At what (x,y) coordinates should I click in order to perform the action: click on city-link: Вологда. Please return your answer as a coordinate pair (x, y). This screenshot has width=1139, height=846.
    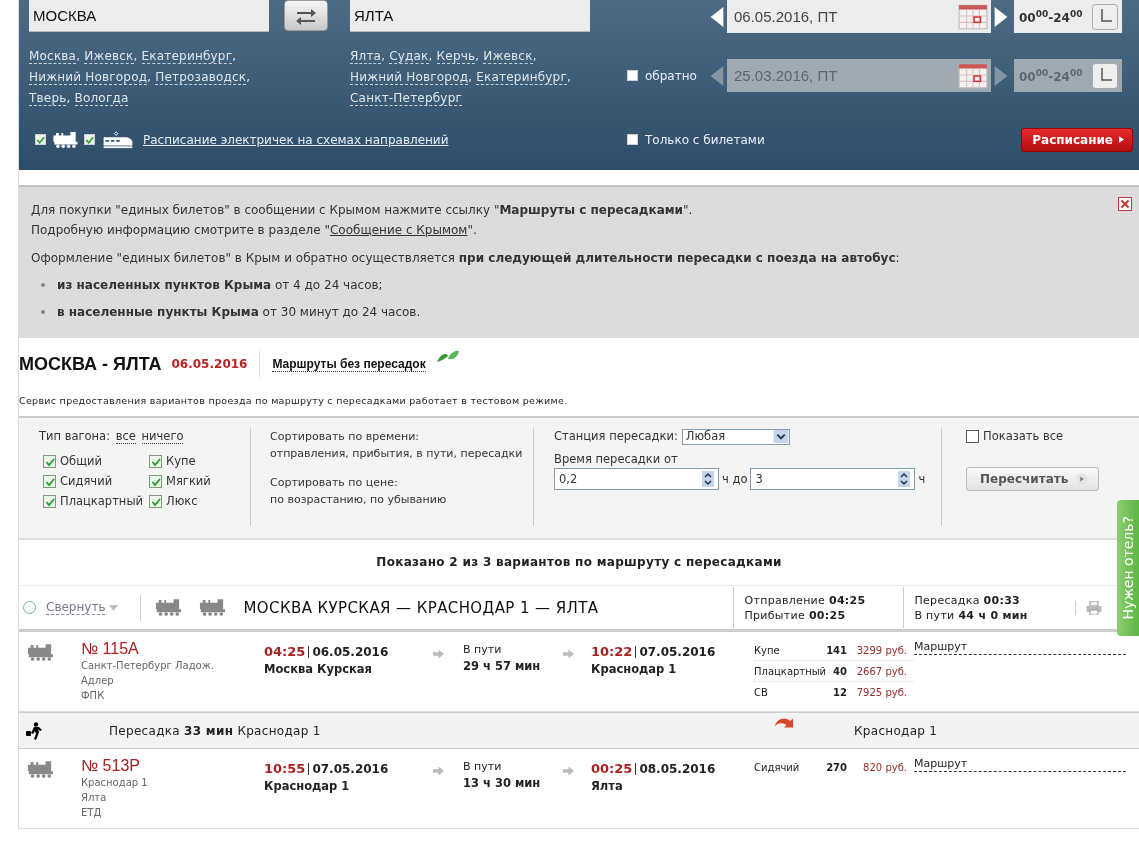
    Looking at the image, I should click on (101, 98).